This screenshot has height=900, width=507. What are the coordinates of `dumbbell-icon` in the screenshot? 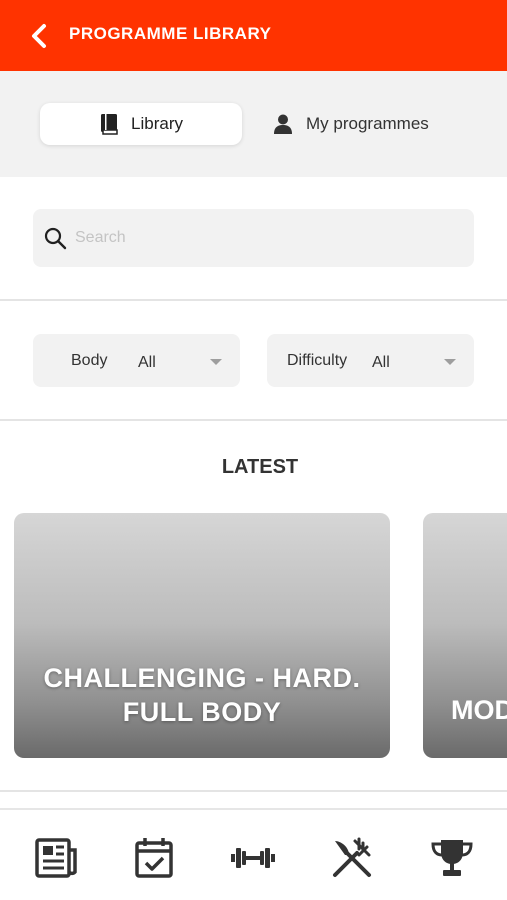 It's located at (253, 858).